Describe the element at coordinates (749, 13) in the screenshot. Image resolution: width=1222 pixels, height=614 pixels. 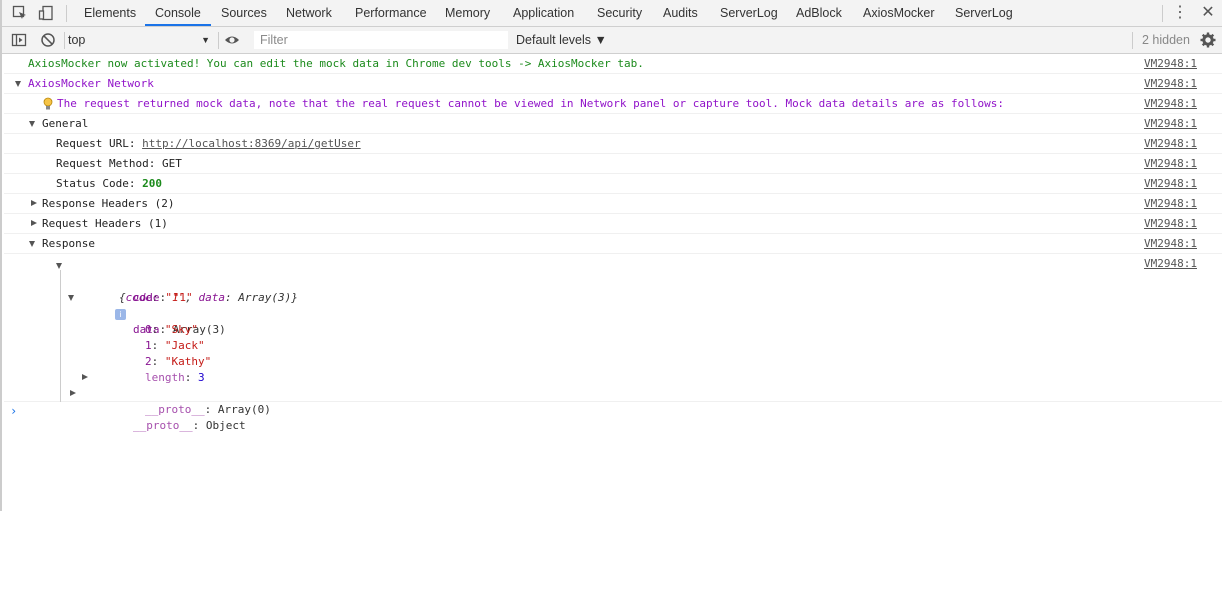
I see `tab-serverlog: ServerLog` at that location.